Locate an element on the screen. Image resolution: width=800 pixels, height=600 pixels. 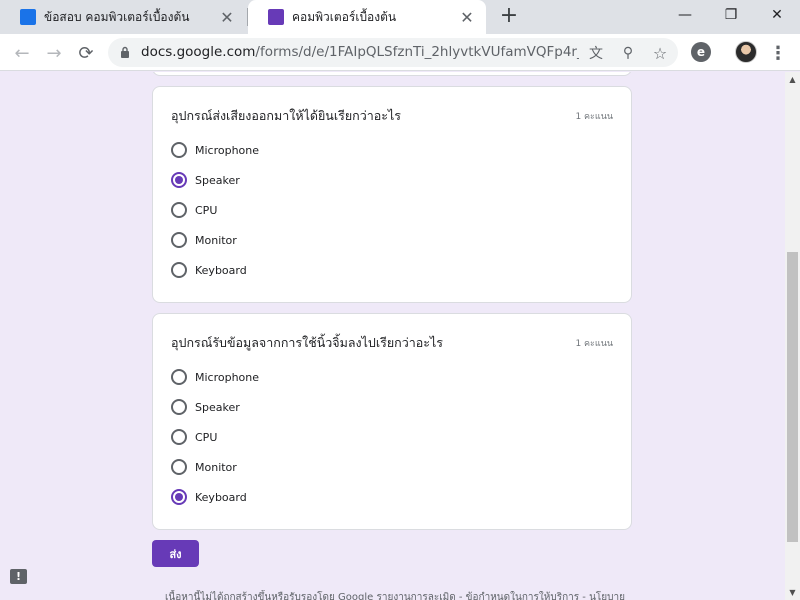
extension-icon: e is located at coordinates (701, 52).